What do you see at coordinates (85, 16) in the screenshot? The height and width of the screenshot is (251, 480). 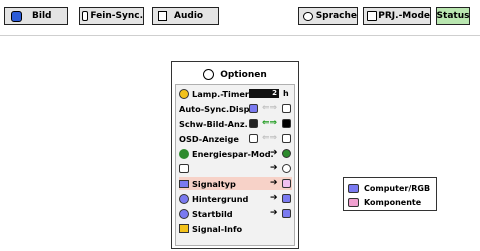 I see `fine-sync-icon` at bounding box center [85, 16].